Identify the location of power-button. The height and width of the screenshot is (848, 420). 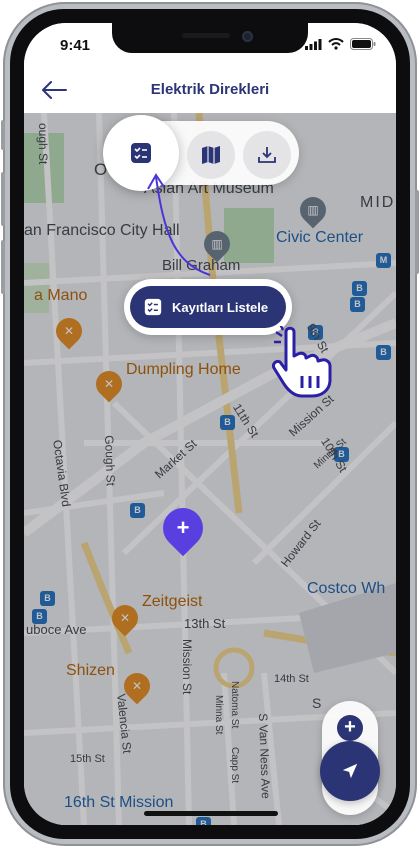
(417, 232).